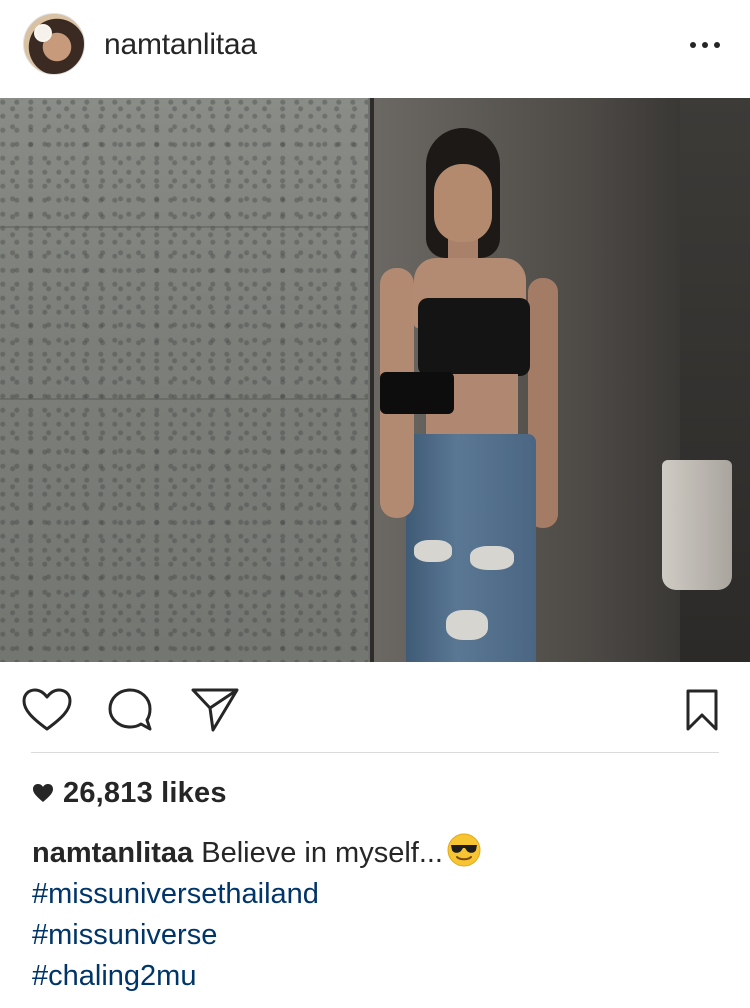 The width and height of the screenshot is (750, 1008). What do you see at coordinates (43, 793) in the screenshot?
I see `heart-filled-icon` at bounding box center [43, 793].